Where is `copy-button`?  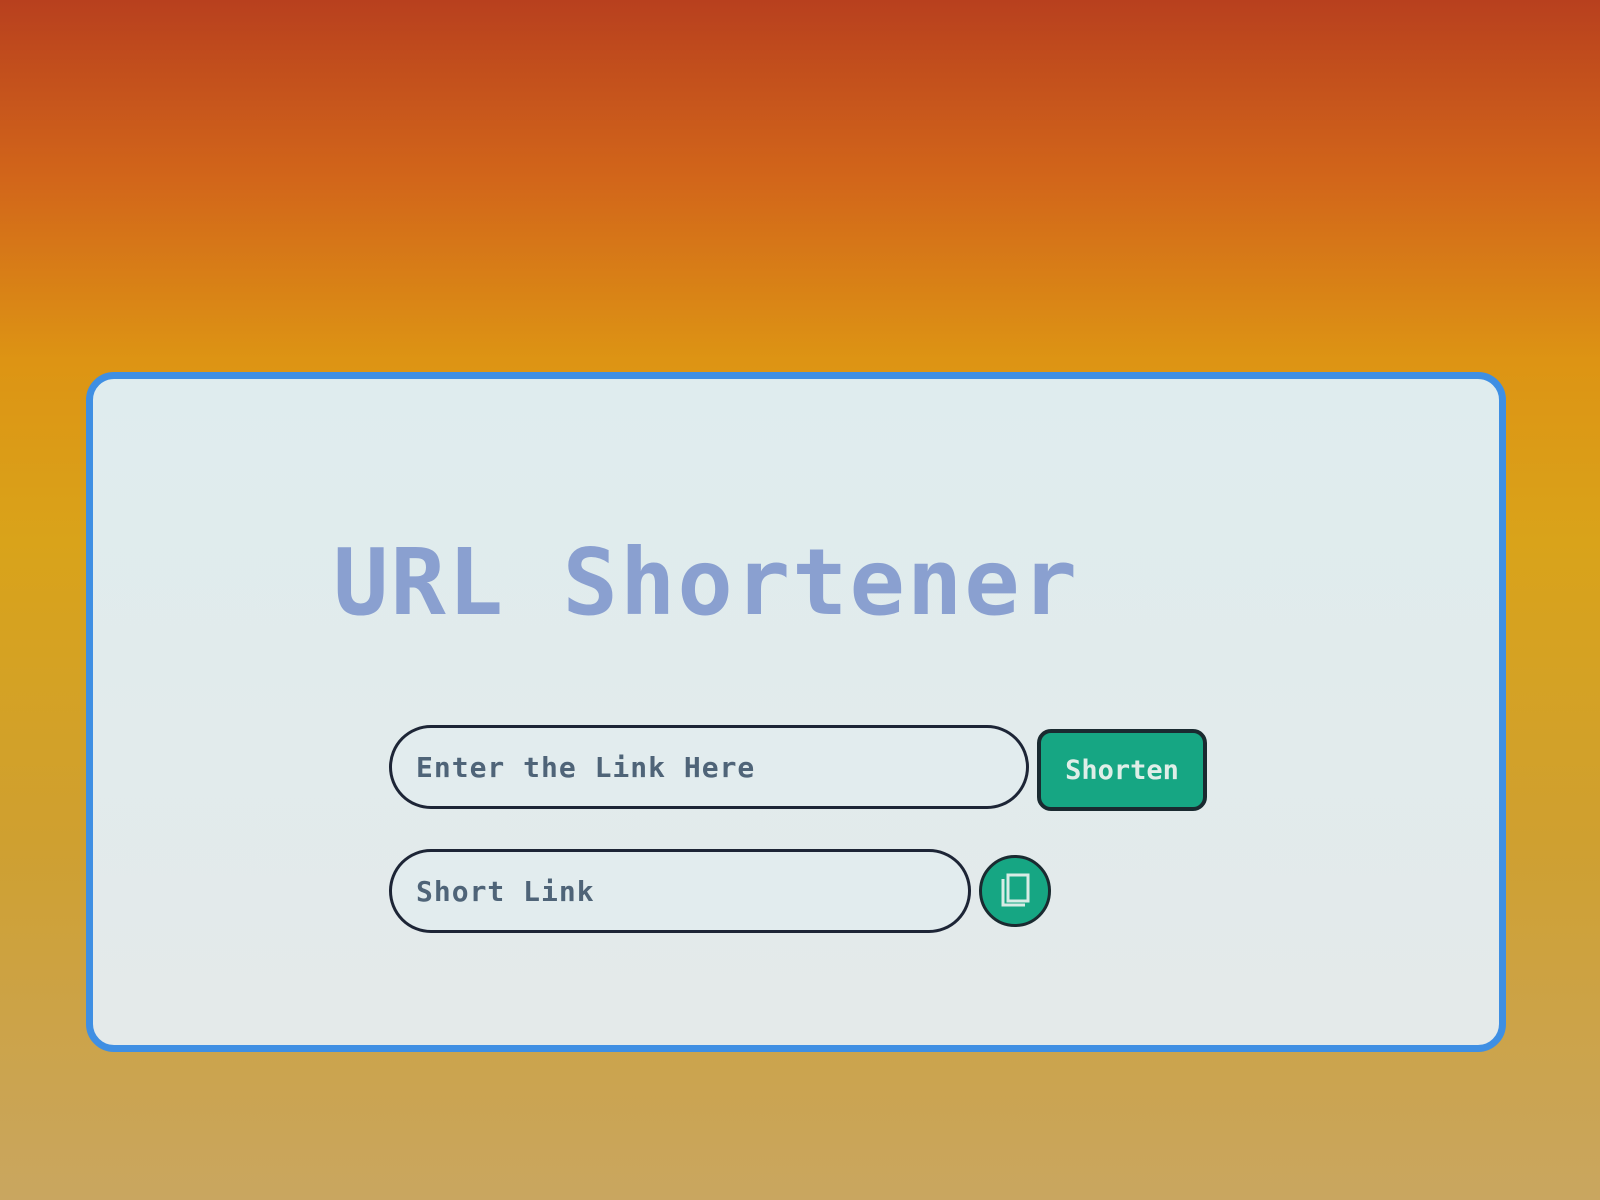
copy-button is located at coordinates (1015, 891).